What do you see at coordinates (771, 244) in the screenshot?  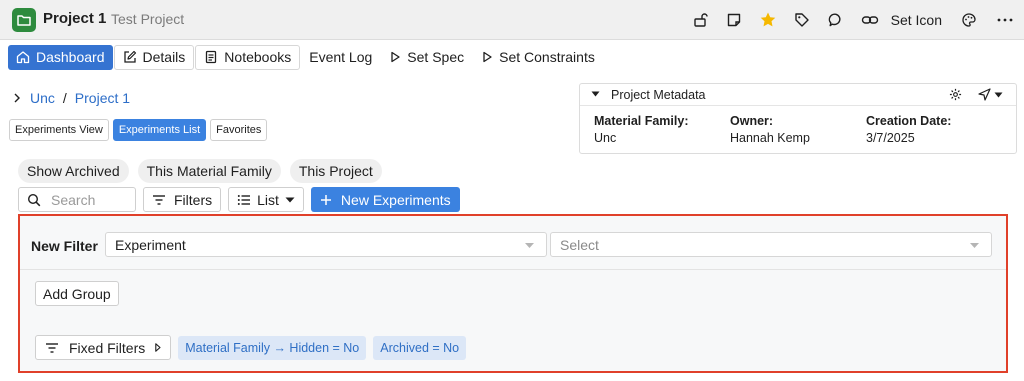 I see `filter-value-select: Select` at bounding box center [771, 244].